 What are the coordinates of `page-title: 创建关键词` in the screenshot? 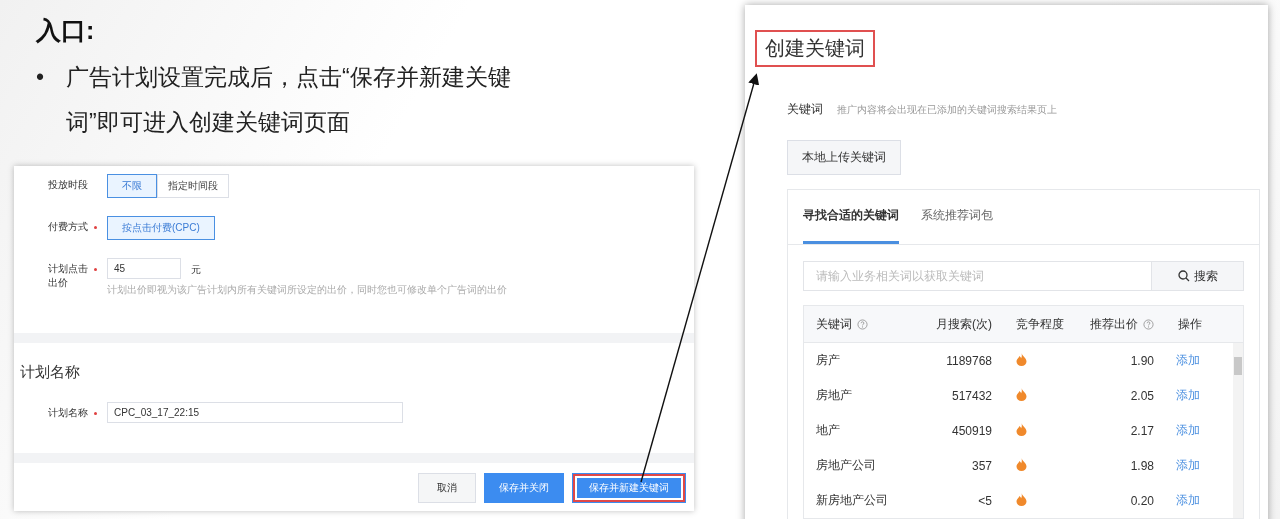 It's located at (815, 48).